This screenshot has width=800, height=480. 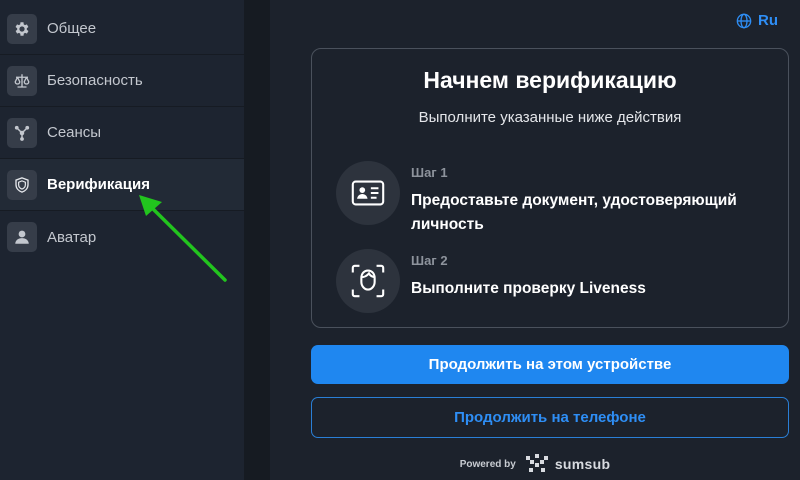 I want to click on sumsub-logo-icon, so click(x=536, y=463).